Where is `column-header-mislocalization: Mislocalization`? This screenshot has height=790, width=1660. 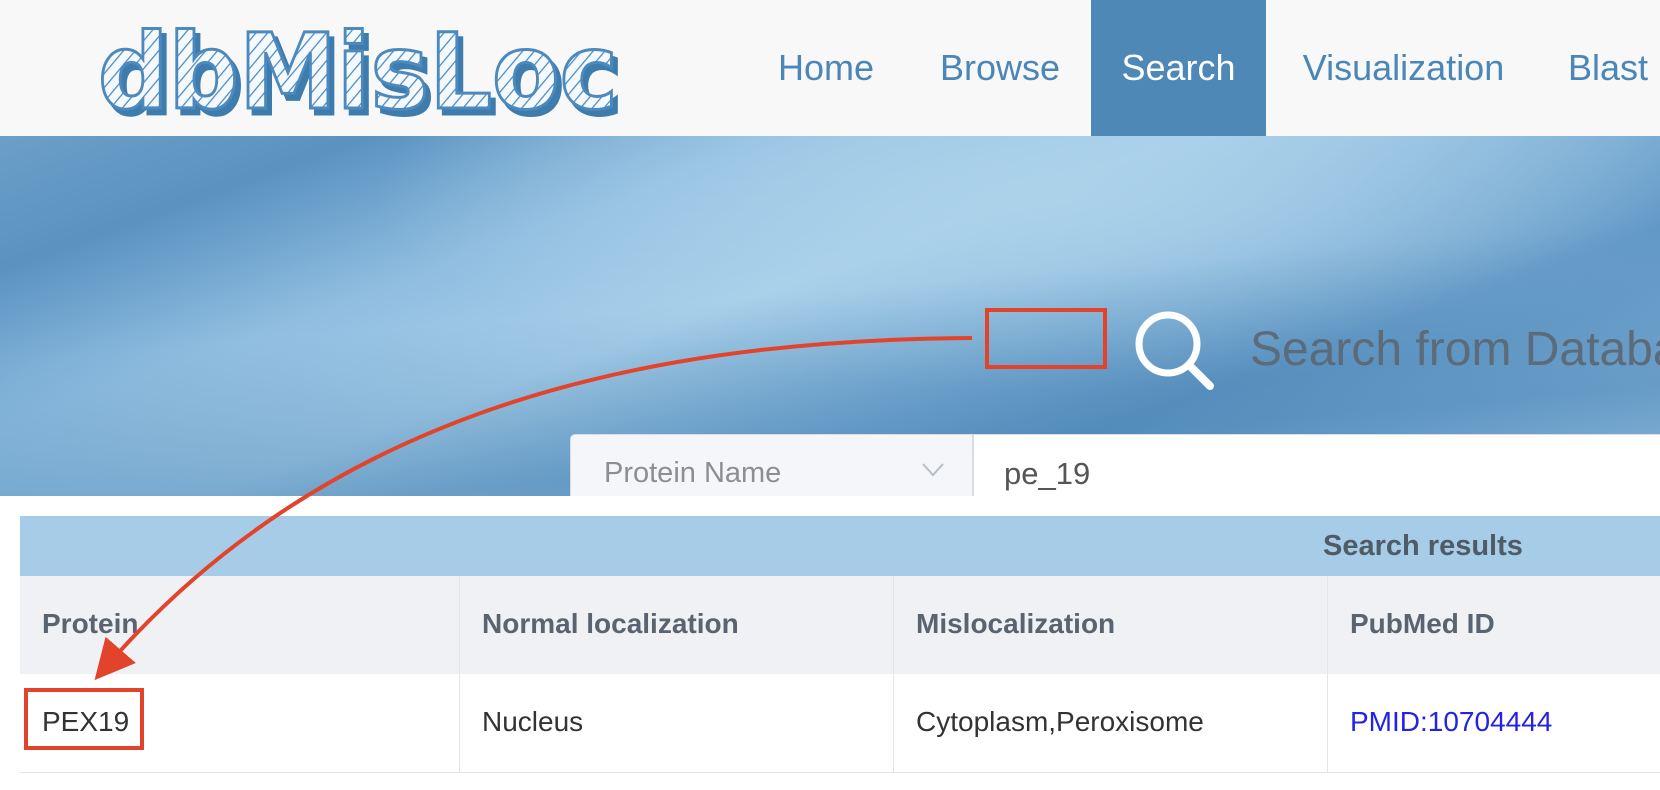 column-header-mislocalization: Mislocalization is located at coordinates (1111, 625).